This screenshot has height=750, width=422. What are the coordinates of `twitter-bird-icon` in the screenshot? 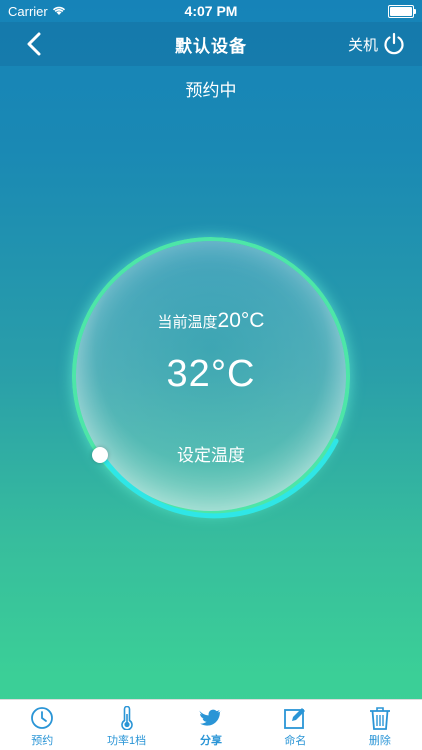 It's located at (211, 718).